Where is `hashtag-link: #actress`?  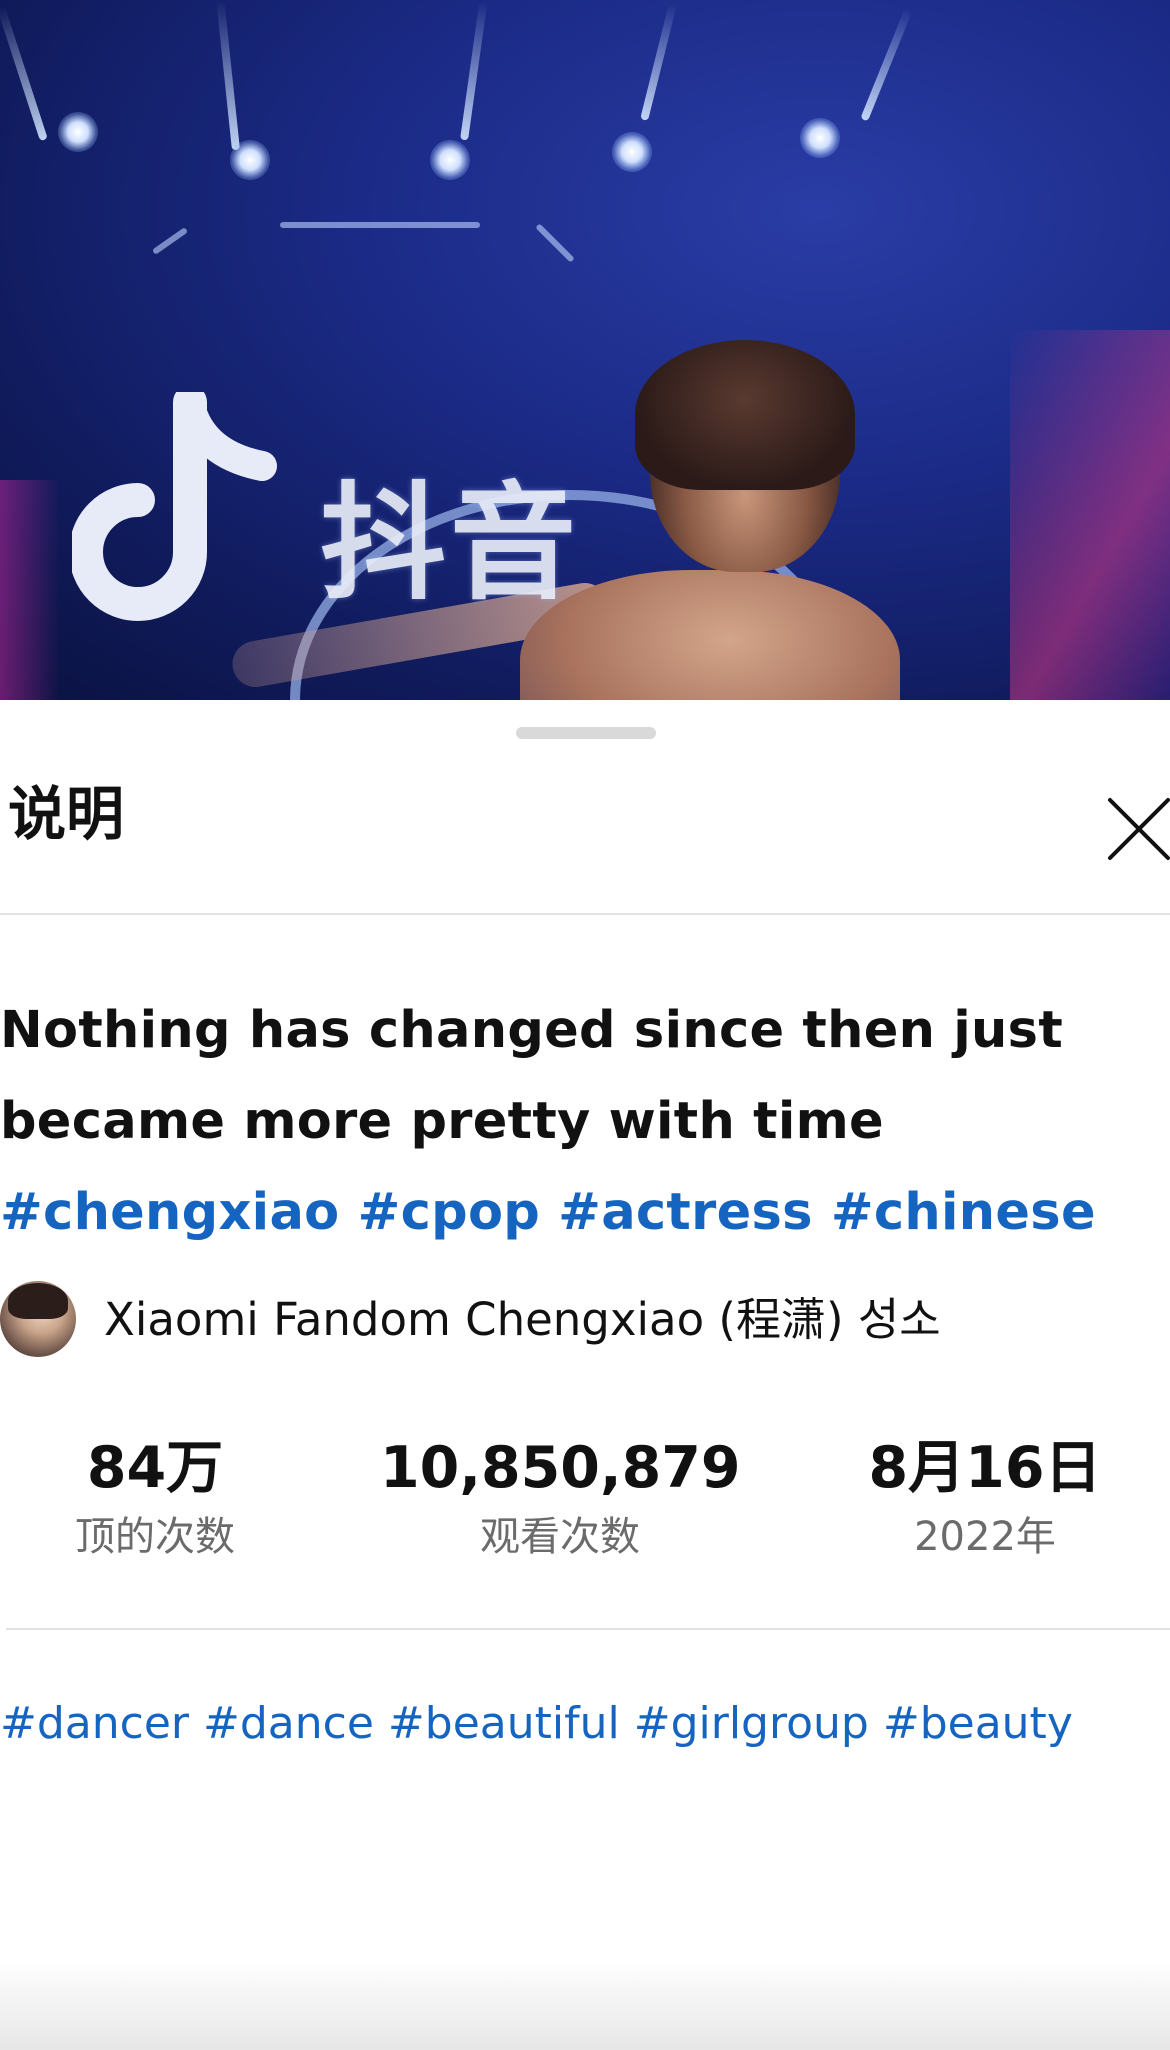
hashtag-link: #actress is located at coordinates (685, 1212).